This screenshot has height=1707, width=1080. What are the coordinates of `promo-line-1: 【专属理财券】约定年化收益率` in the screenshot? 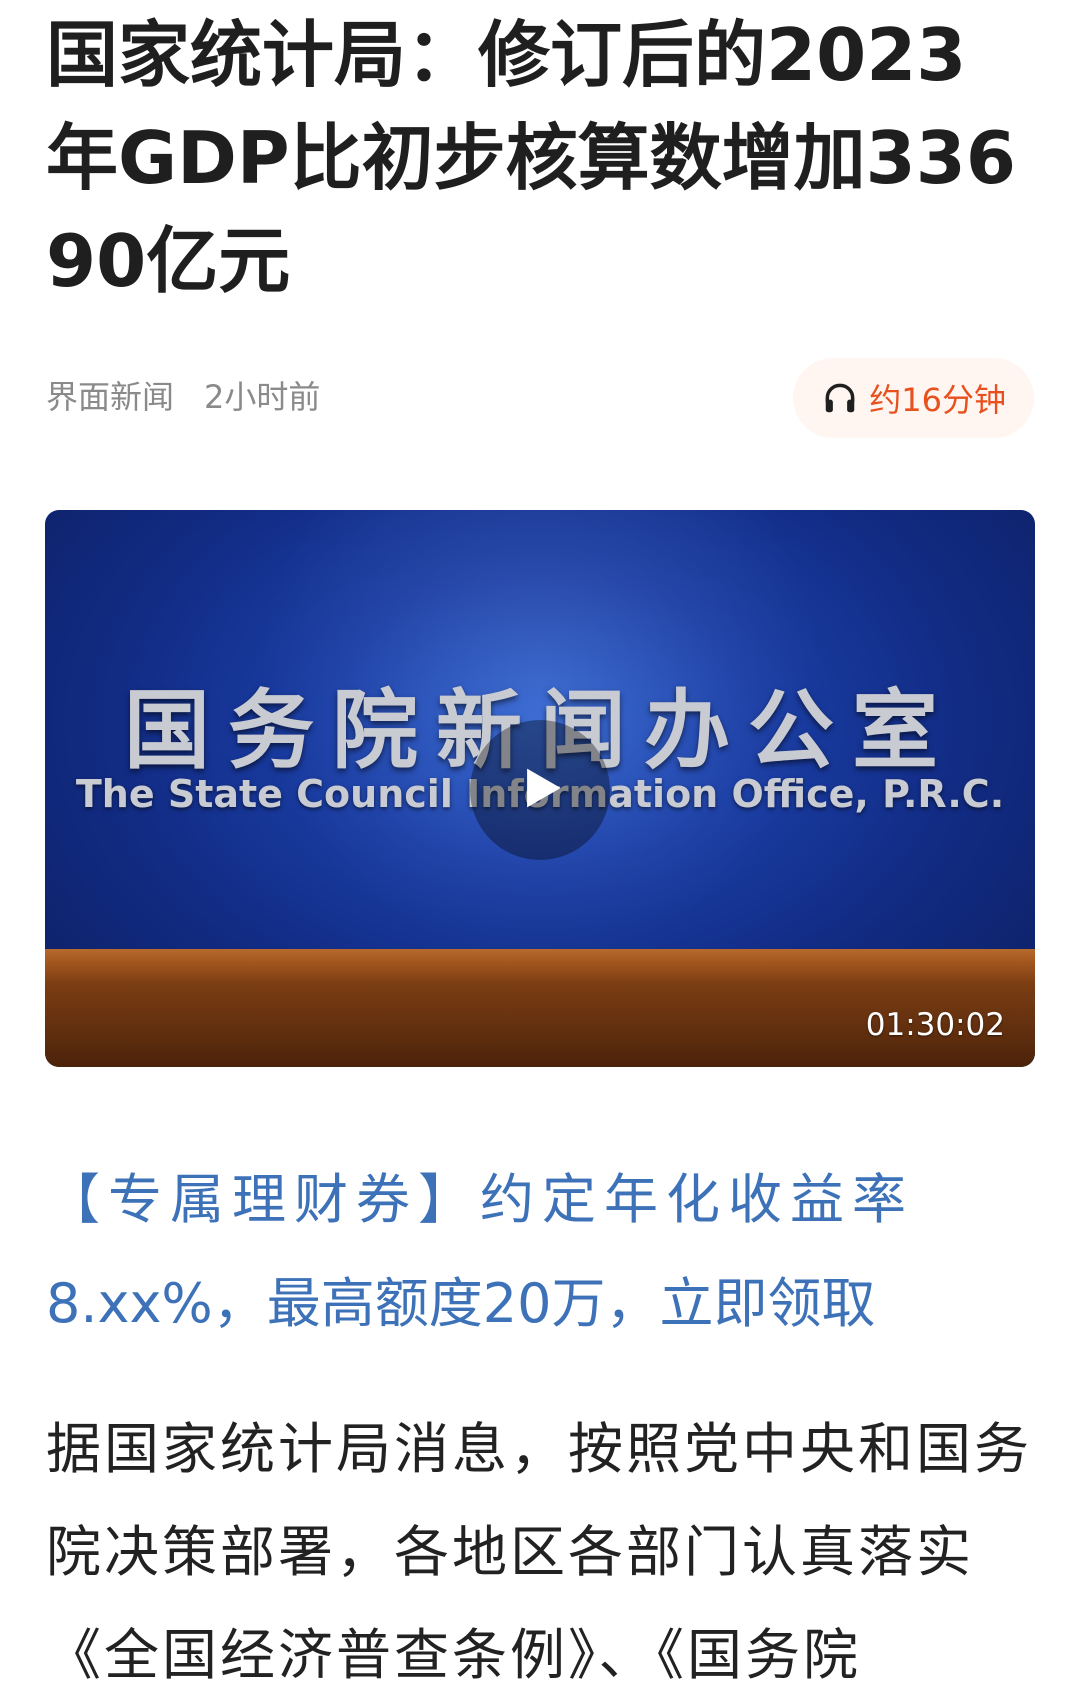 It's located at (541, 1200).